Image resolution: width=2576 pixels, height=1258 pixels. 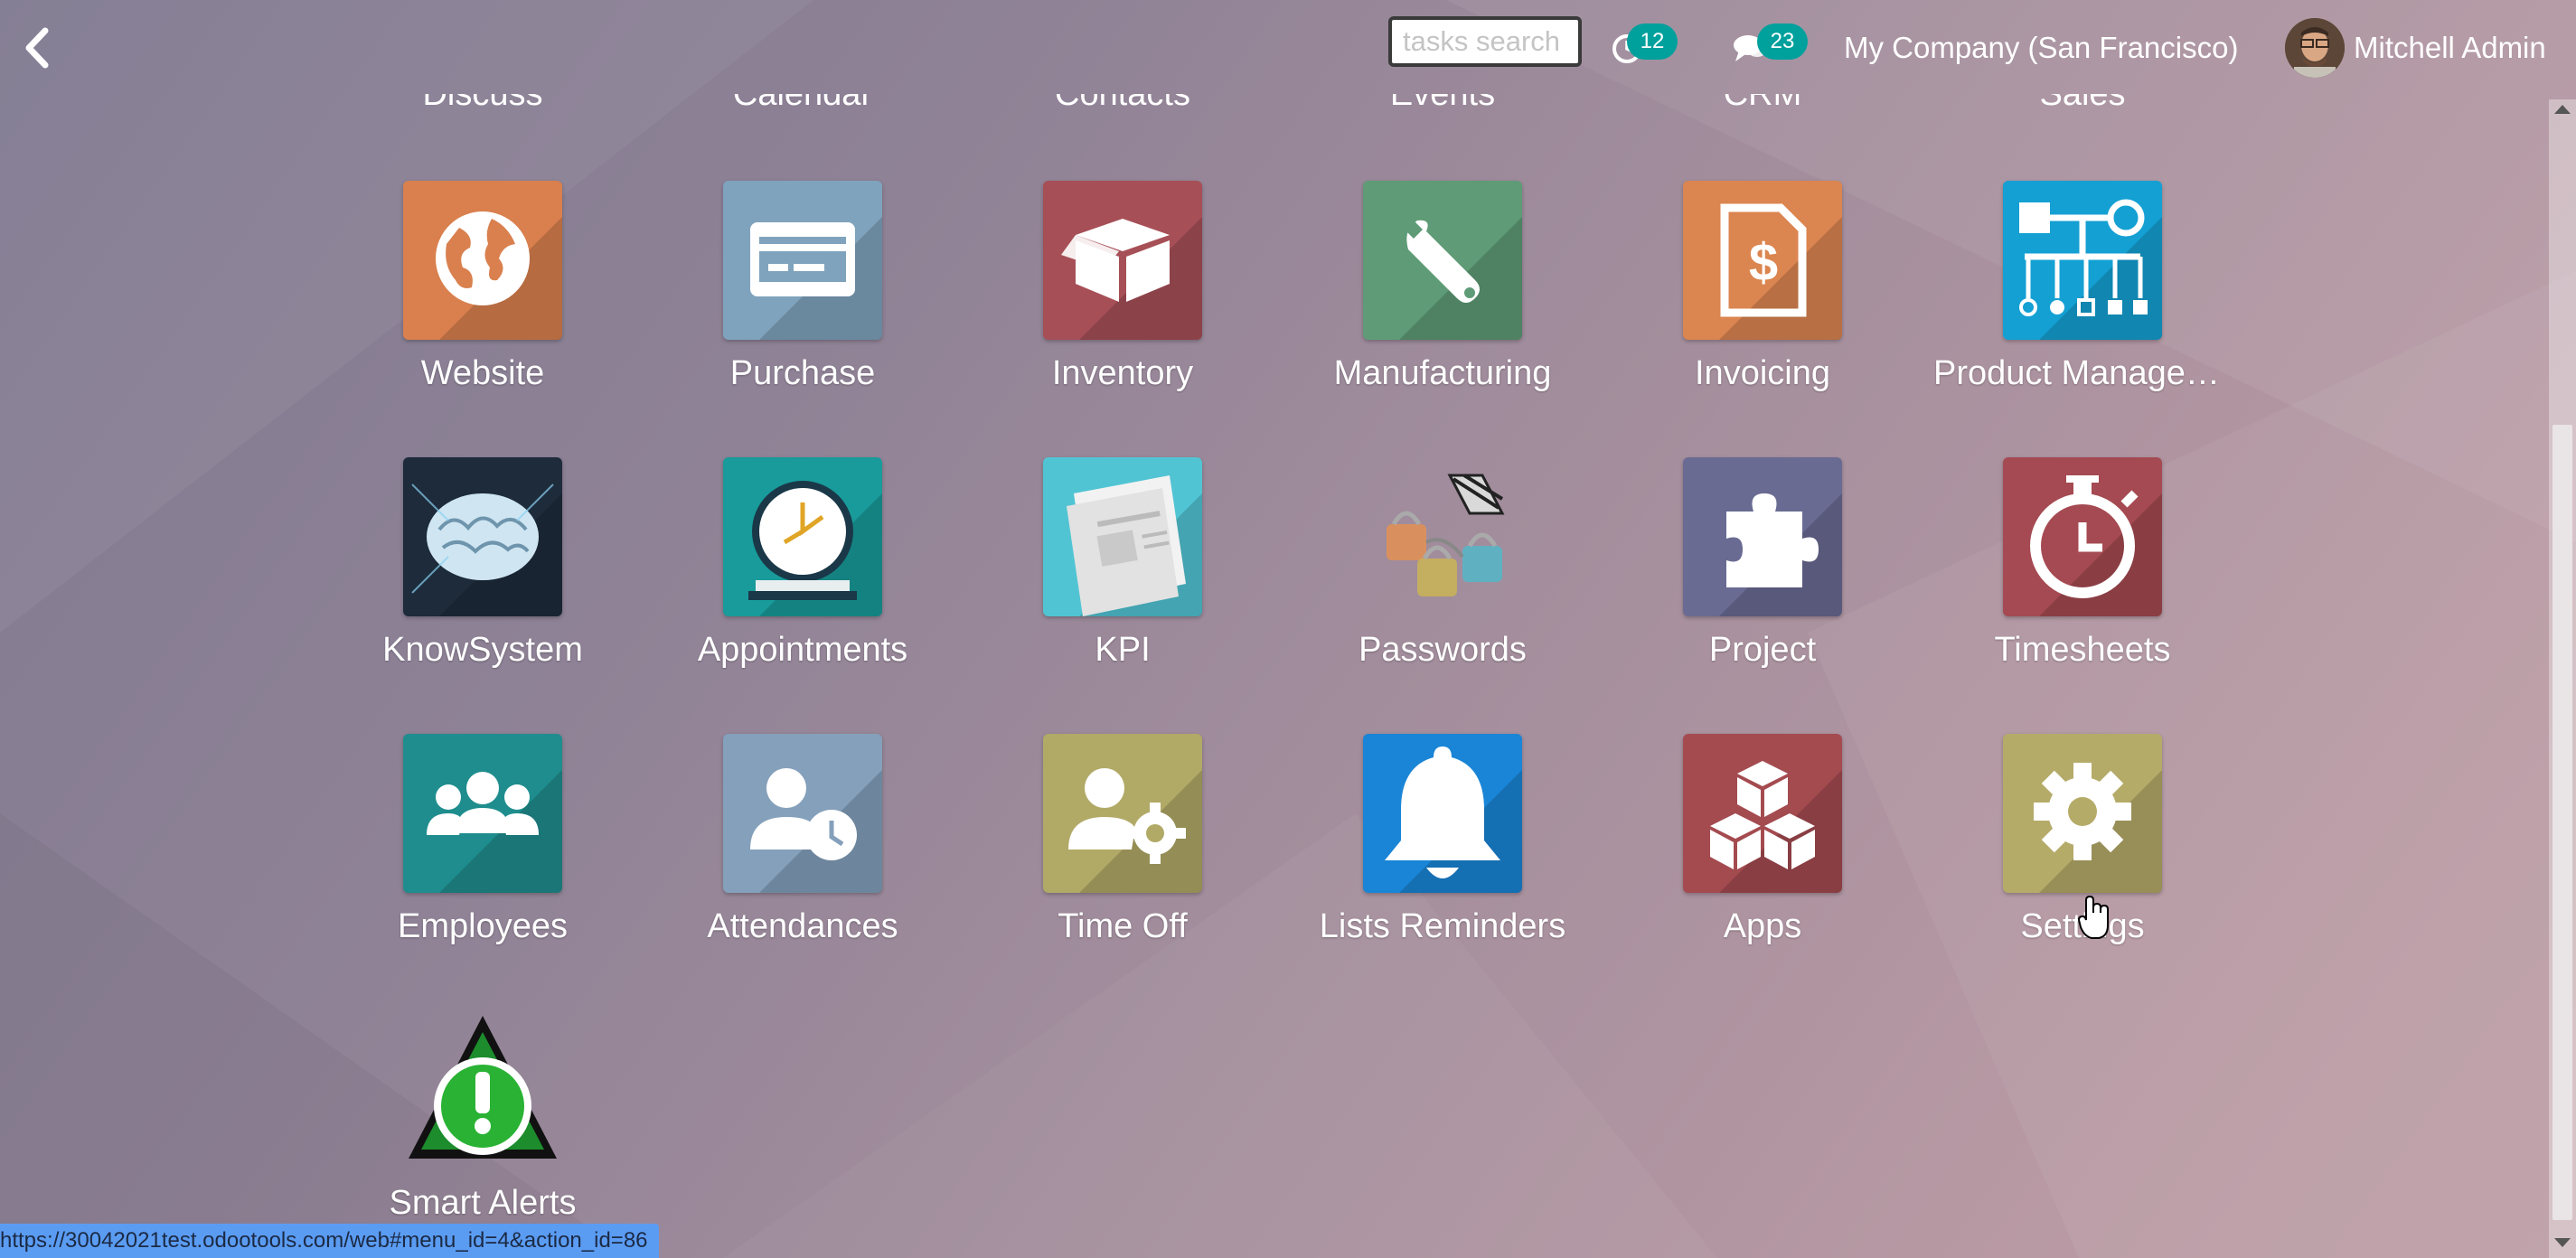 What do you see at coordinates (2082, 813) in the screenshot?
I see `gear-icon` at bounding box center [2082, 813].